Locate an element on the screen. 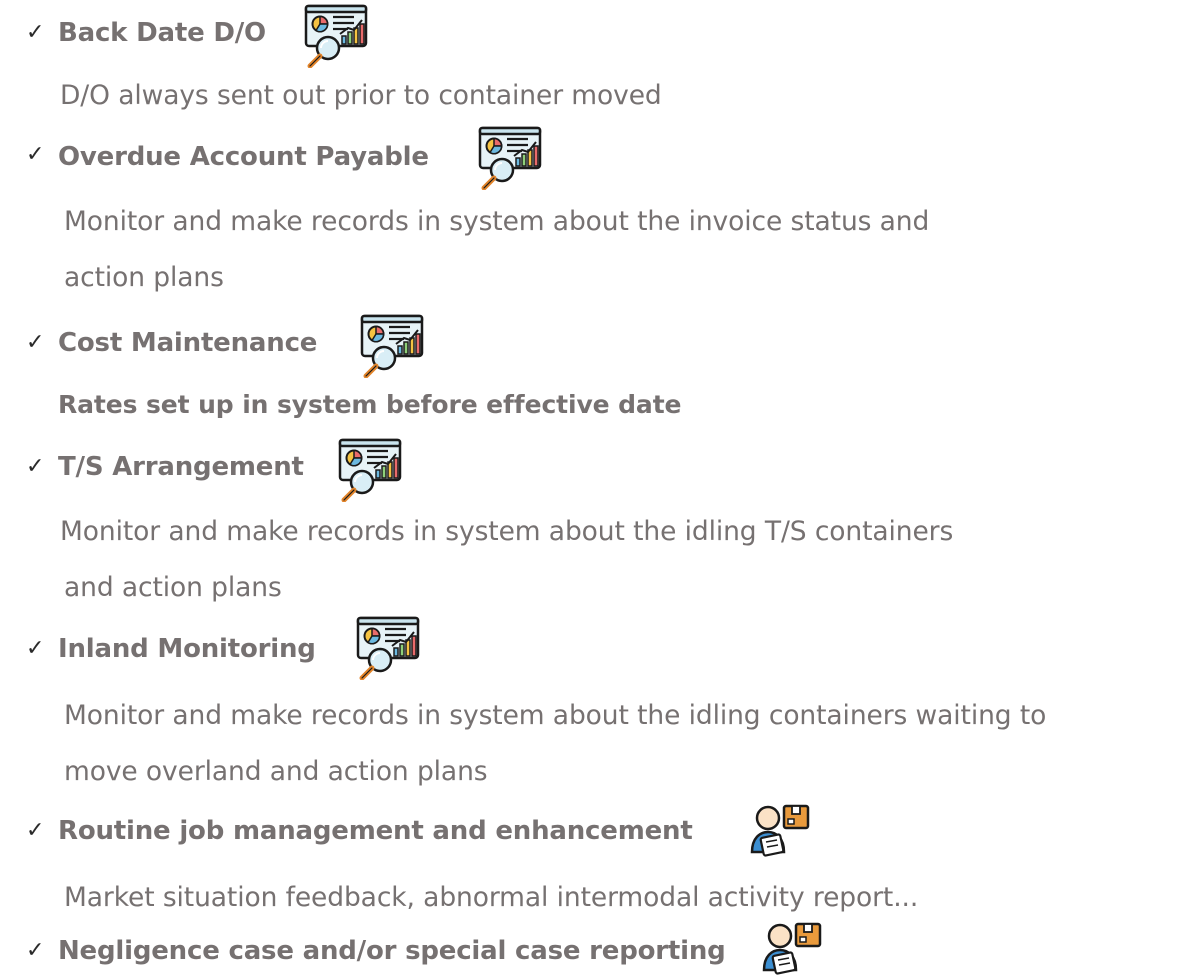  list-item: ✓ Overdue Account Payable is located at coordinates (602, 155).